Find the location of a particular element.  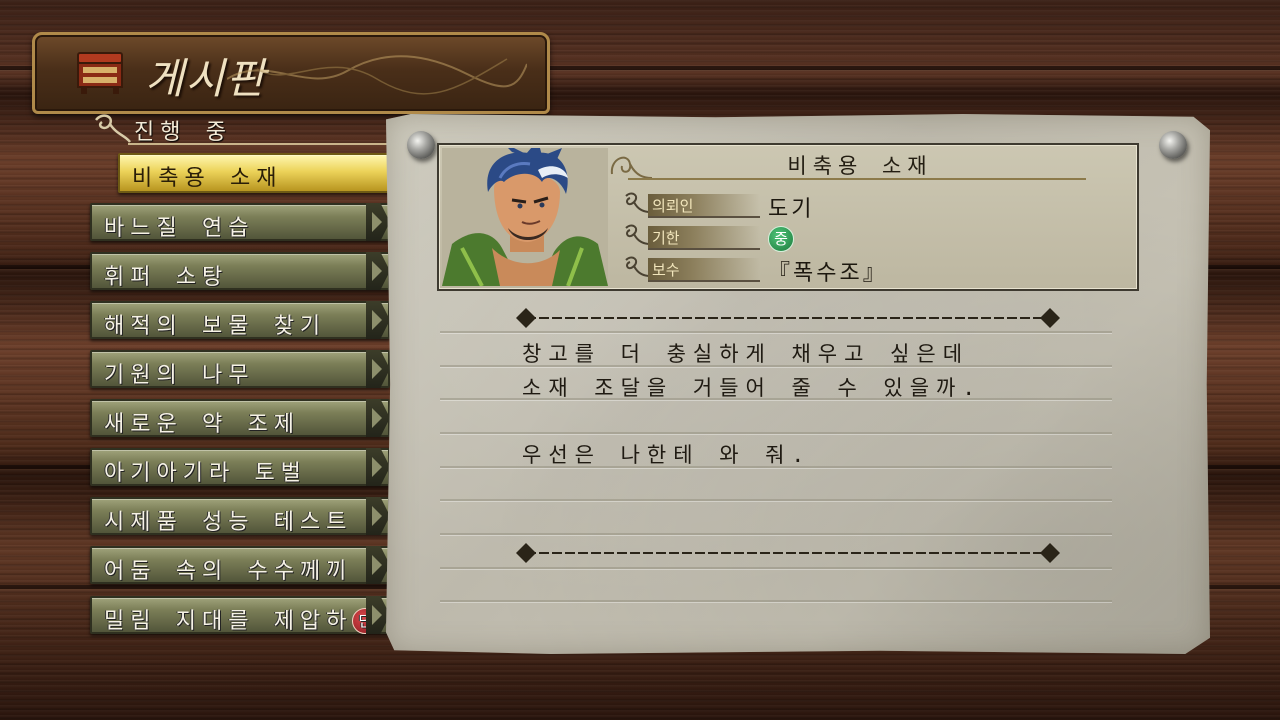

quest-item: 시제품 성능 테스트 is located at coordinates (240, 516).